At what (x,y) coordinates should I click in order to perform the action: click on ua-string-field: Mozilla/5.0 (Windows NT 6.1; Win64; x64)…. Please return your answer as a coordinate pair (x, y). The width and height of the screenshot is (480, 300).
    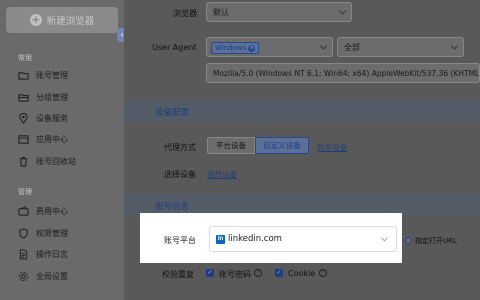
    Looking at the image, I should click on (343, 73).